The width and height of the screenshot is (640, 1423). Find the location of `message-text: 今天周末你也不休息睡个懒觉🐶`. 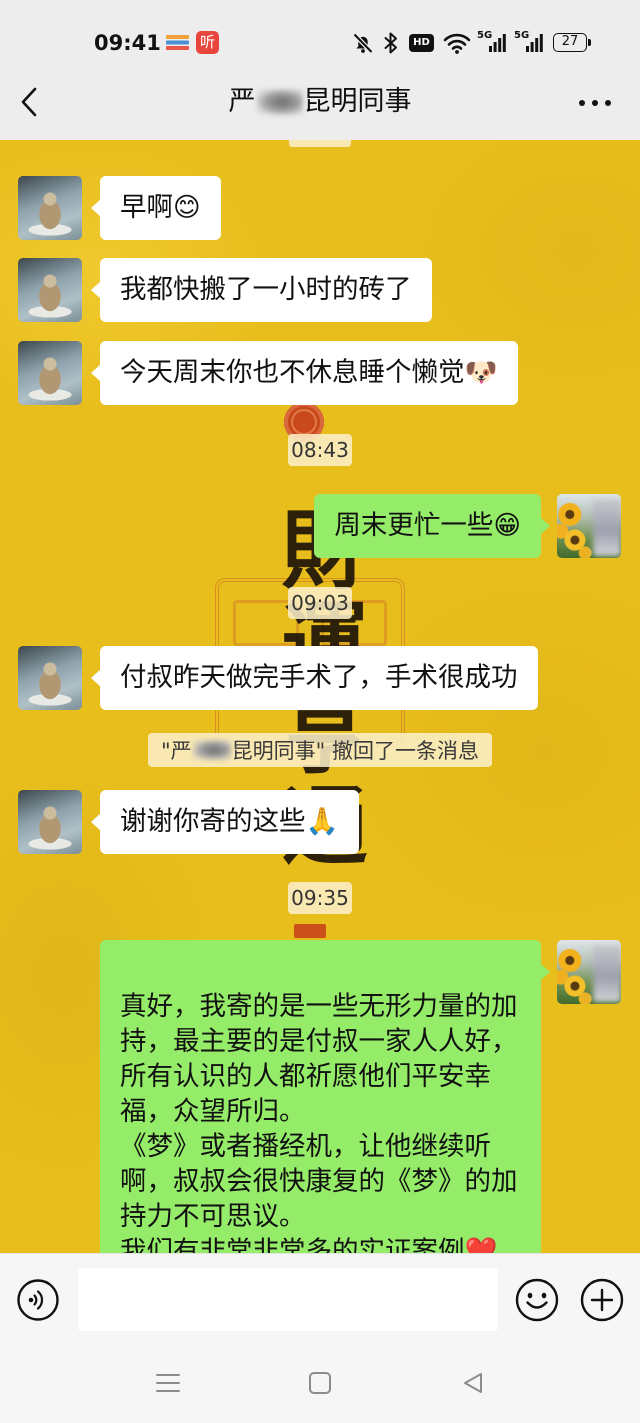

message-text: 今天周末你也不休息睡个懒觉🐶 is located at coordinates (309, 372).